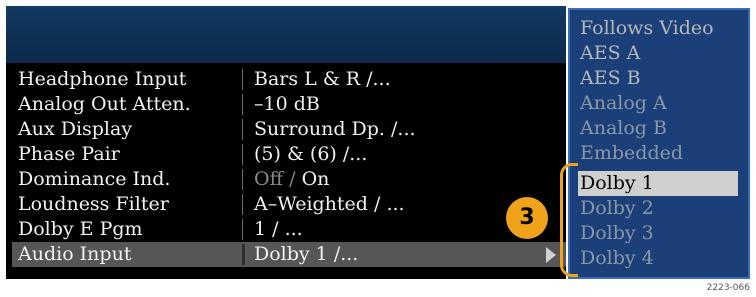 This screenshot has height=297, width=756. Describe the element at coordinates (660, 103) in the screenshot. I see `menu-item-analog-a: Analog A` at that location.